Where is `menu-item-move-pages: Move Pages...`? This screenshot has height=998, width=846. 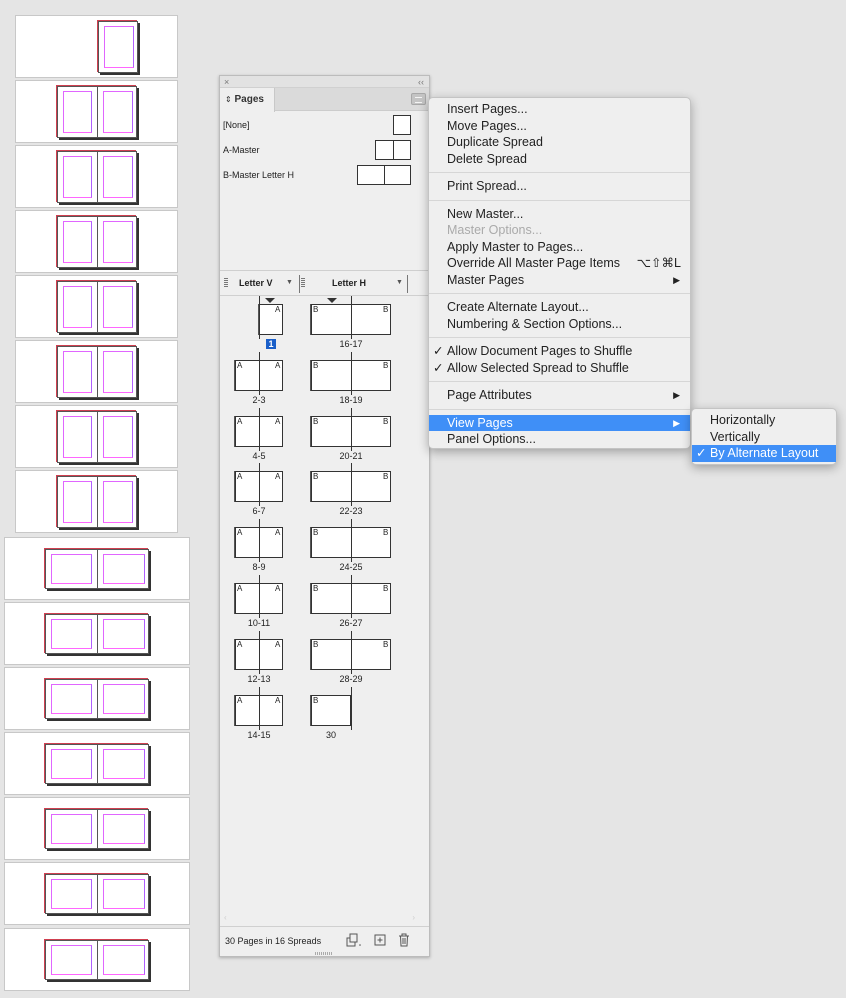 menu-item-move-pages: Move Pages... is located at coordinates (559, 126).